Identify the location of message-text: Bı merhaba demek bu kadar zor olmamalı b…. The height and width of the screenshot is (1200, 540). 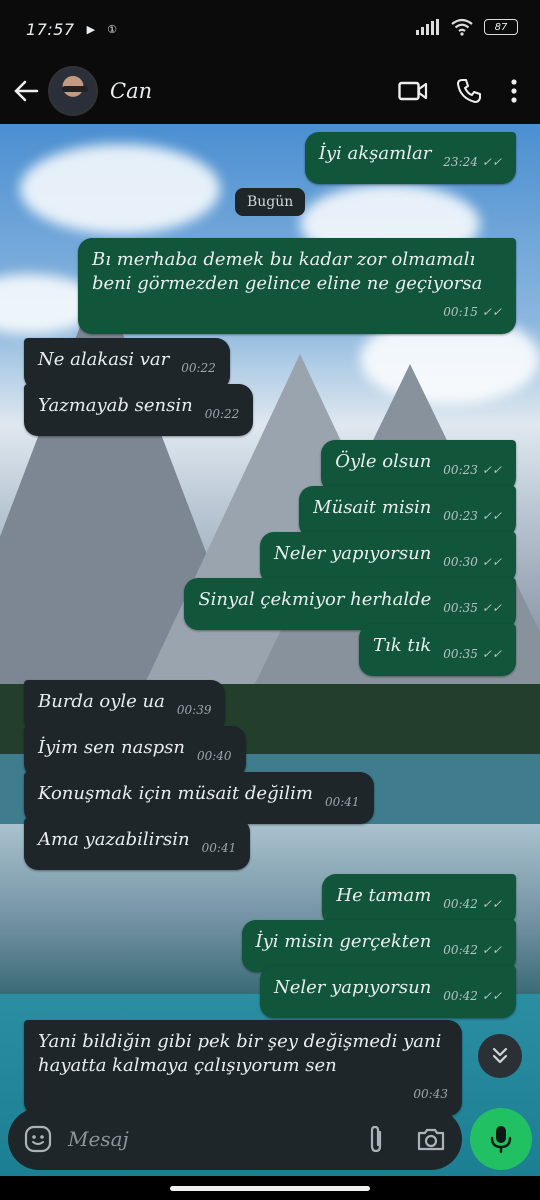
(287, 271).